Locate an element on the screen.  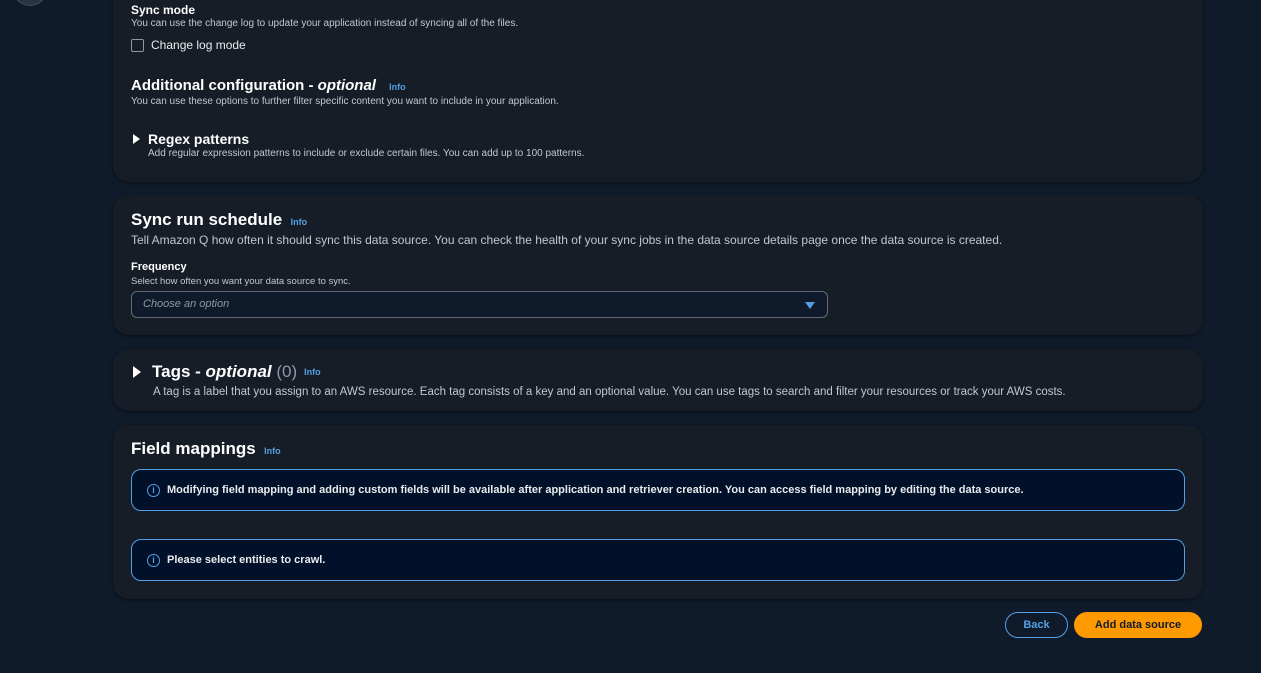
field-mappings-info-link: Info is located at coordinates (272, 451).